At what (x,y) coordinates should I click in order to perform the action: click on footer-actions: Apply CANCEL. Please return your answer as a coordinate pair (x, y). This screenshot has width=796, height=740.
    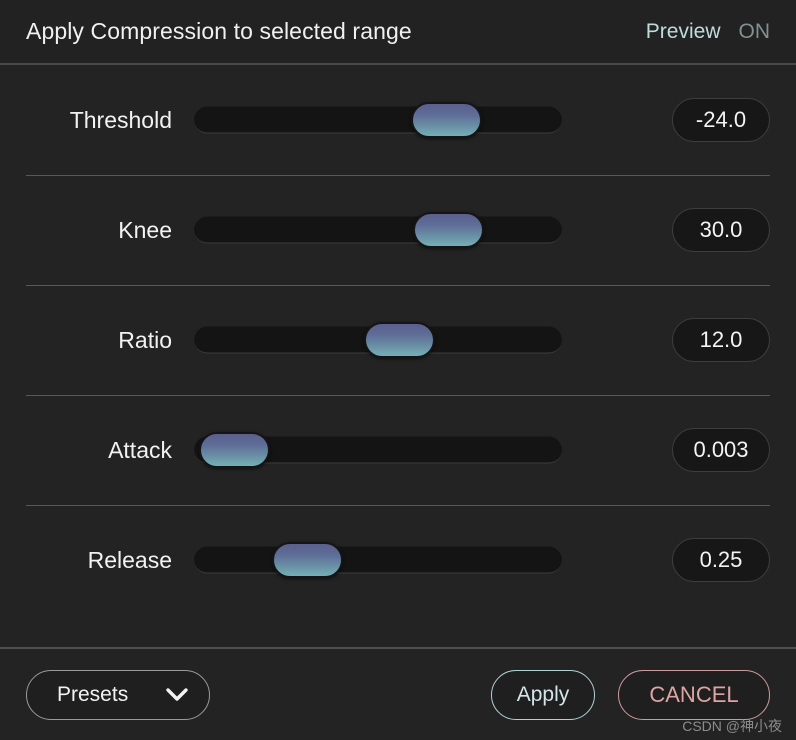
    Looking at the image, I should click on (630, 694).